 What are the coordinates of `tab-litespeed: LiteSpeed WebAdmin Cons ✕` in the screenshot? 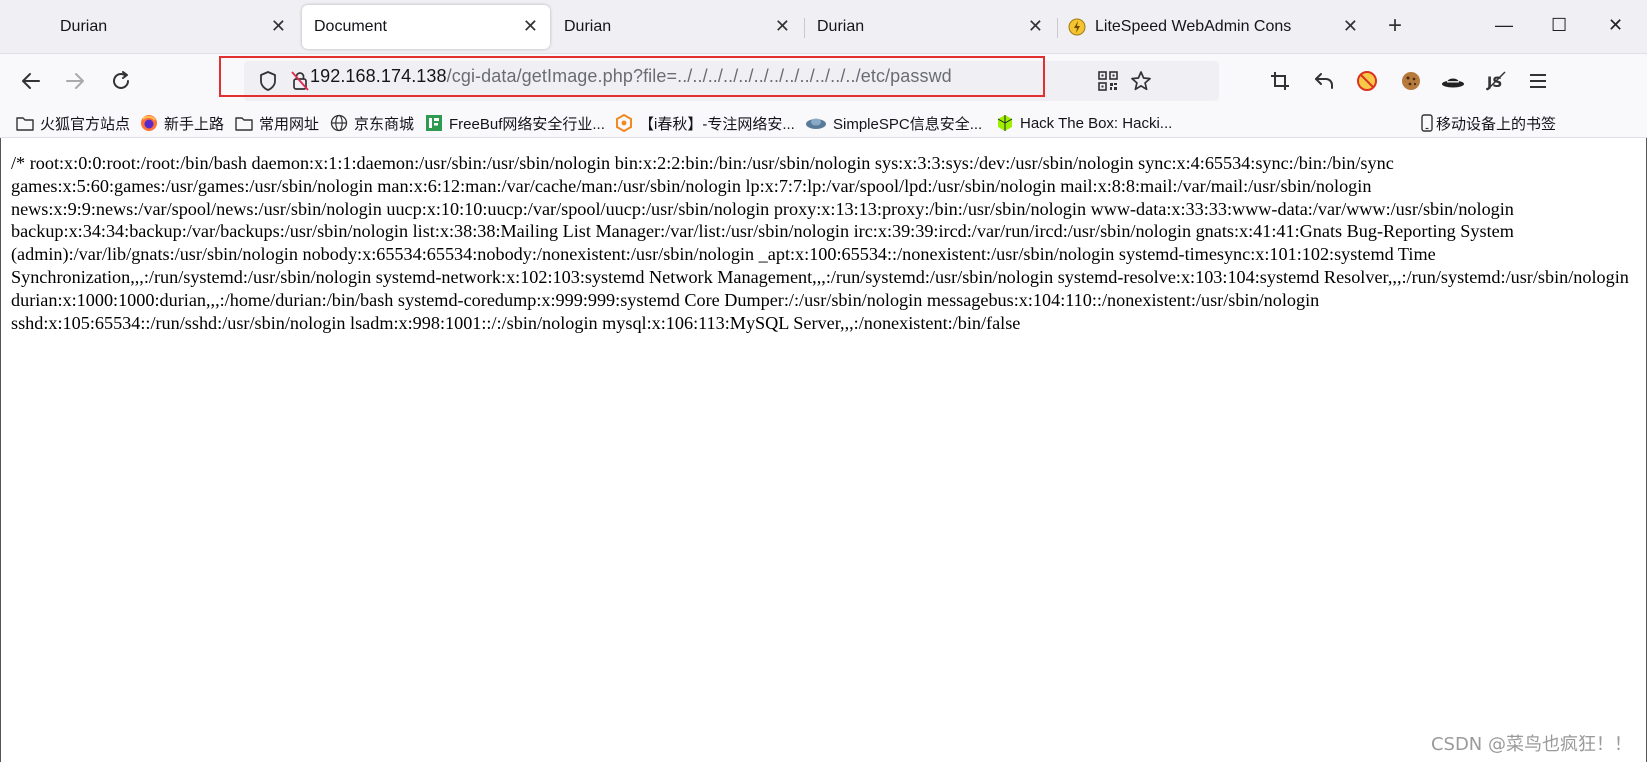 It's located at (1214, 27).